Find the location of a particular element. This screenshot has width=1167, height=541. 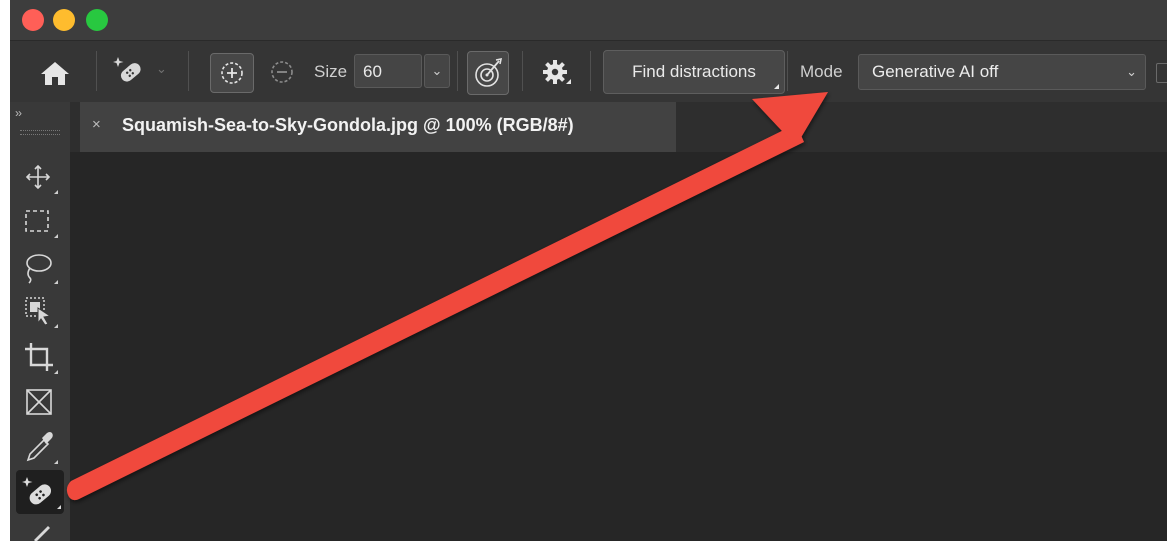

zoom-window-button is located at coordinates (97, 20).